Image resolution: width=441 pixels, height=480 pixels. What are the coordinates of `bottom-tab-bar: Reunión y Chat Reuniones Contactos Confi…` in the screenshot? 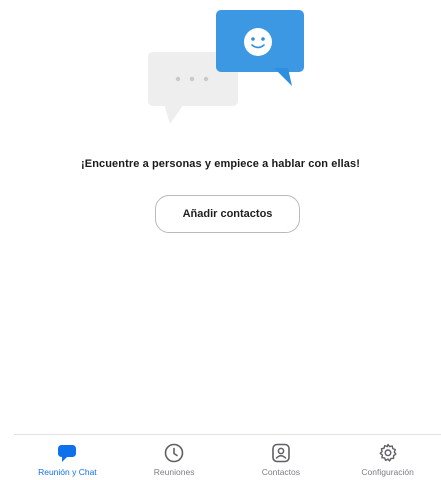 It's located at (227, 457).